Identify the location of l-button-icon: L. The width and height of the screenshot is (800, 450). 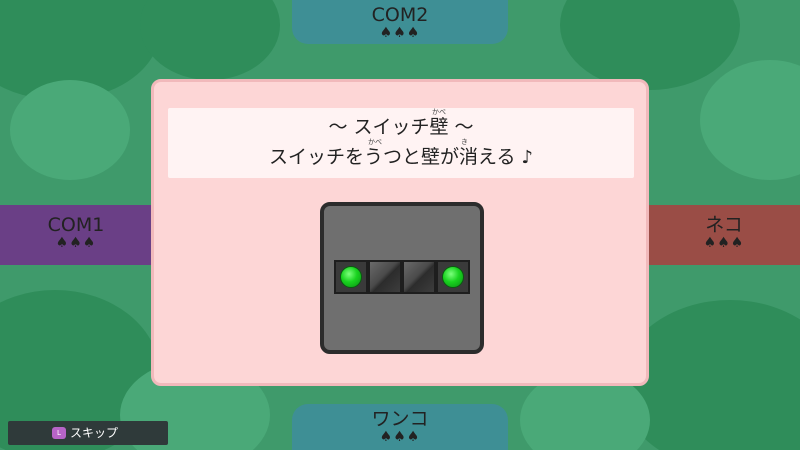
(59, 433).